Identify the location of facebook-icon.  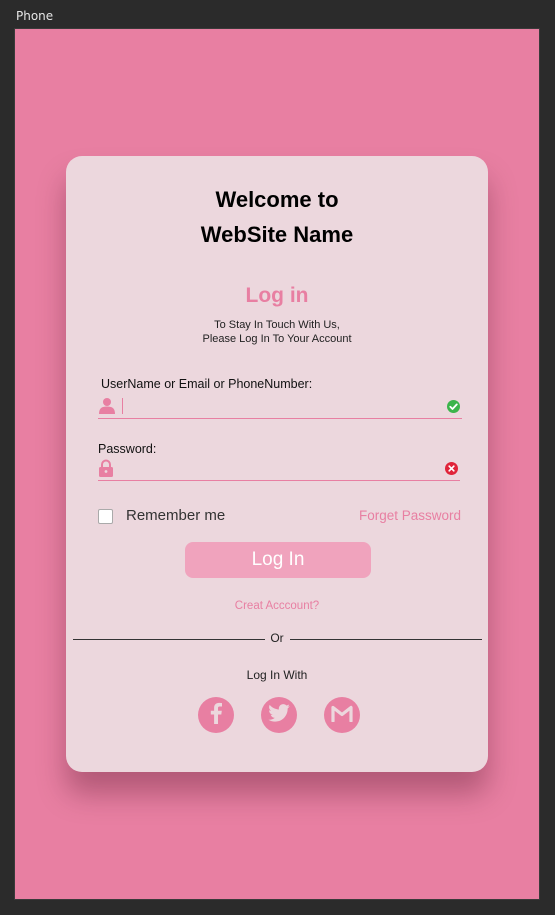
(216, 715).